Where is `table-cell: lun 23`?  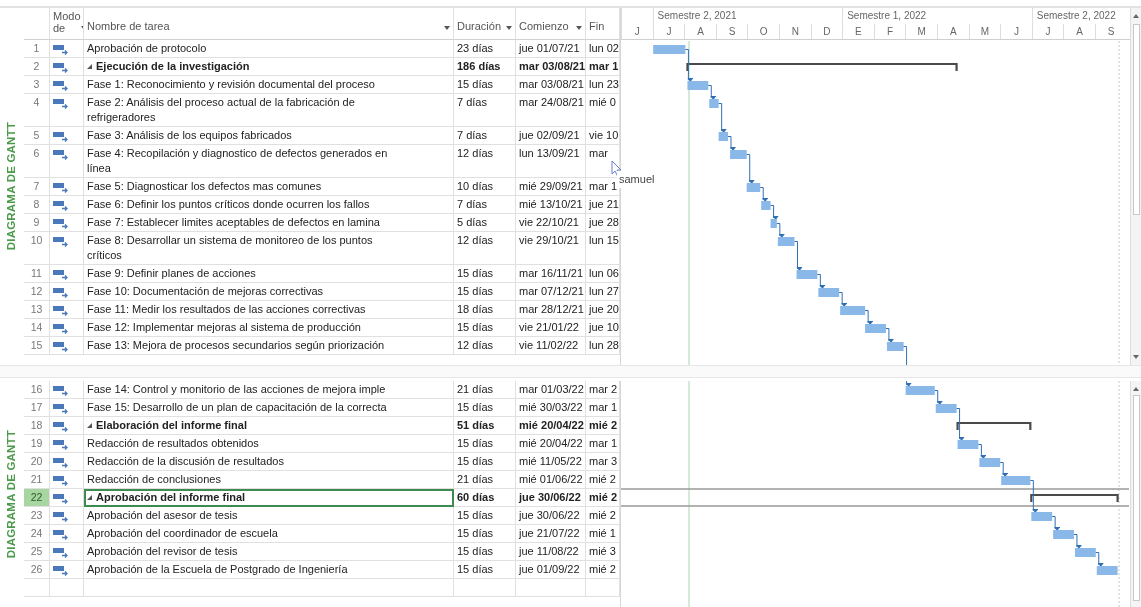
table-cell: lun 23 is located at coordinates (603, 85).